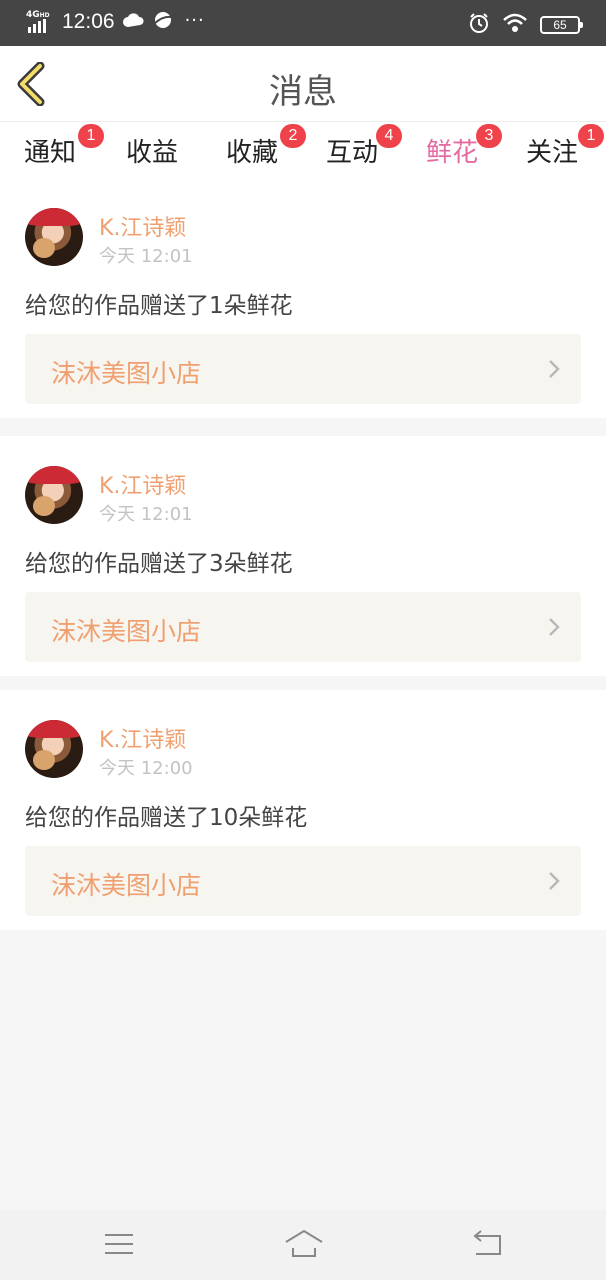 Image resolution: width=606 pixels, height=1280 pixels. I want to click on battery-level: 65, so click(560, 25).